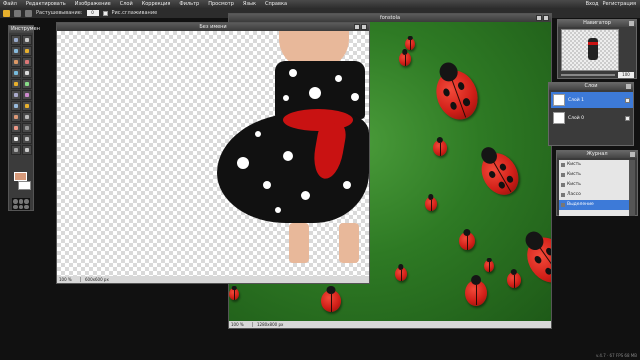 Image resolution: width=640 pixels, height=360 pixels. I want to click on menu-filter: Фильтр, so click(189, 4).